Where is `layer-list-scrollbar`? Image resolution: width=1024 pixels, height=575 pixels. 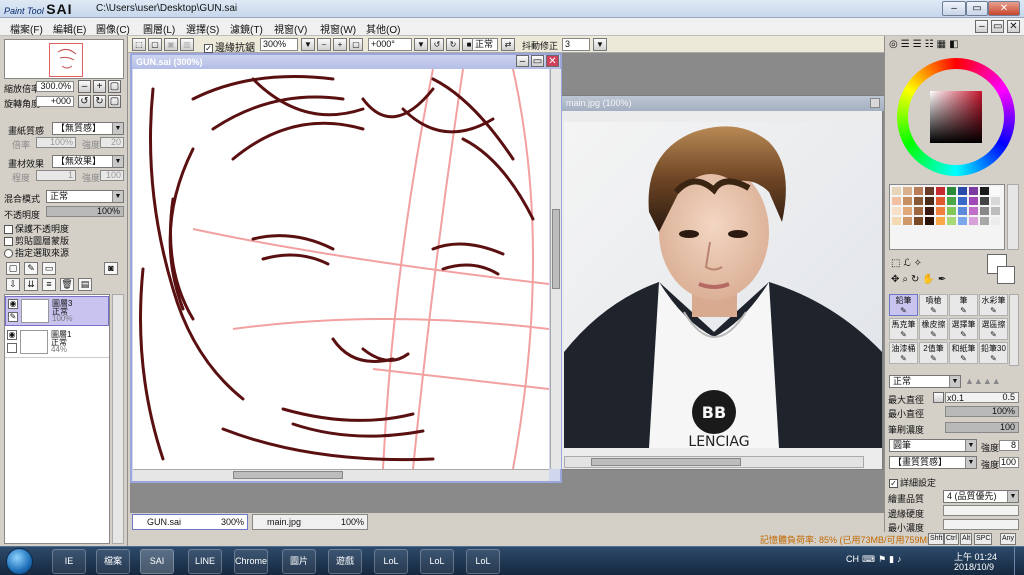
layer-list-scrollbar is located at coordinates (118, 419).